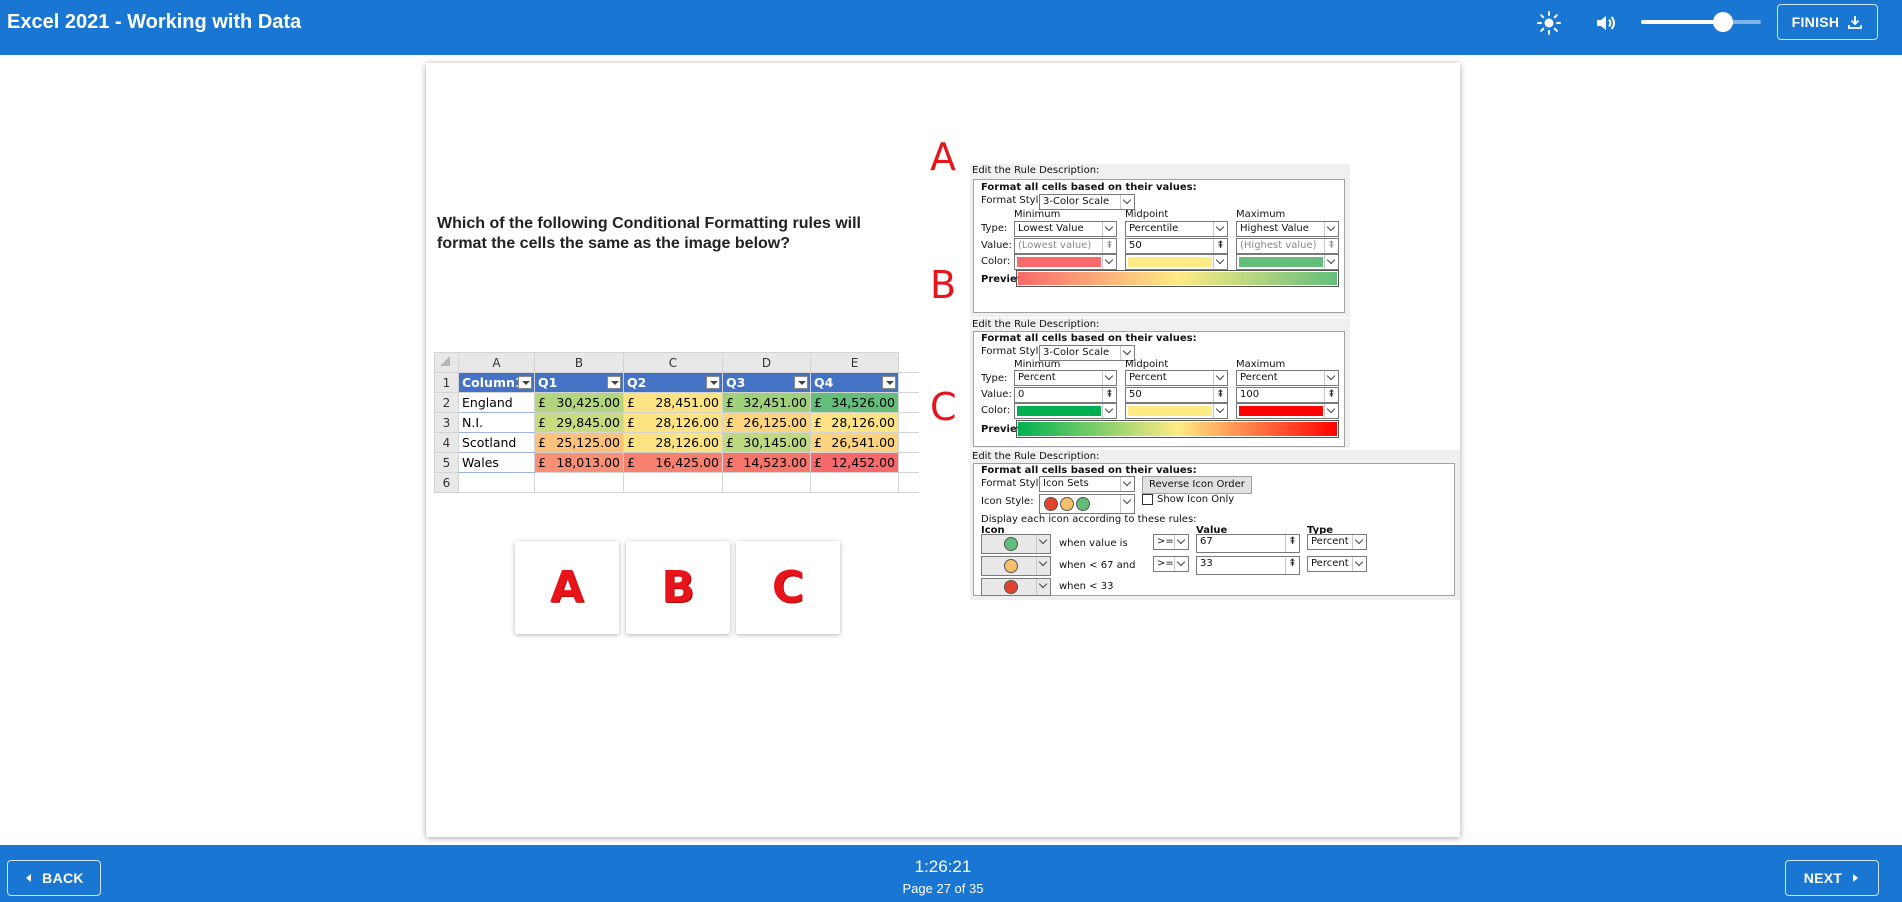 The image size is (1902, 902). I want to click on volume-slider-thumb, so click(1722, 22).